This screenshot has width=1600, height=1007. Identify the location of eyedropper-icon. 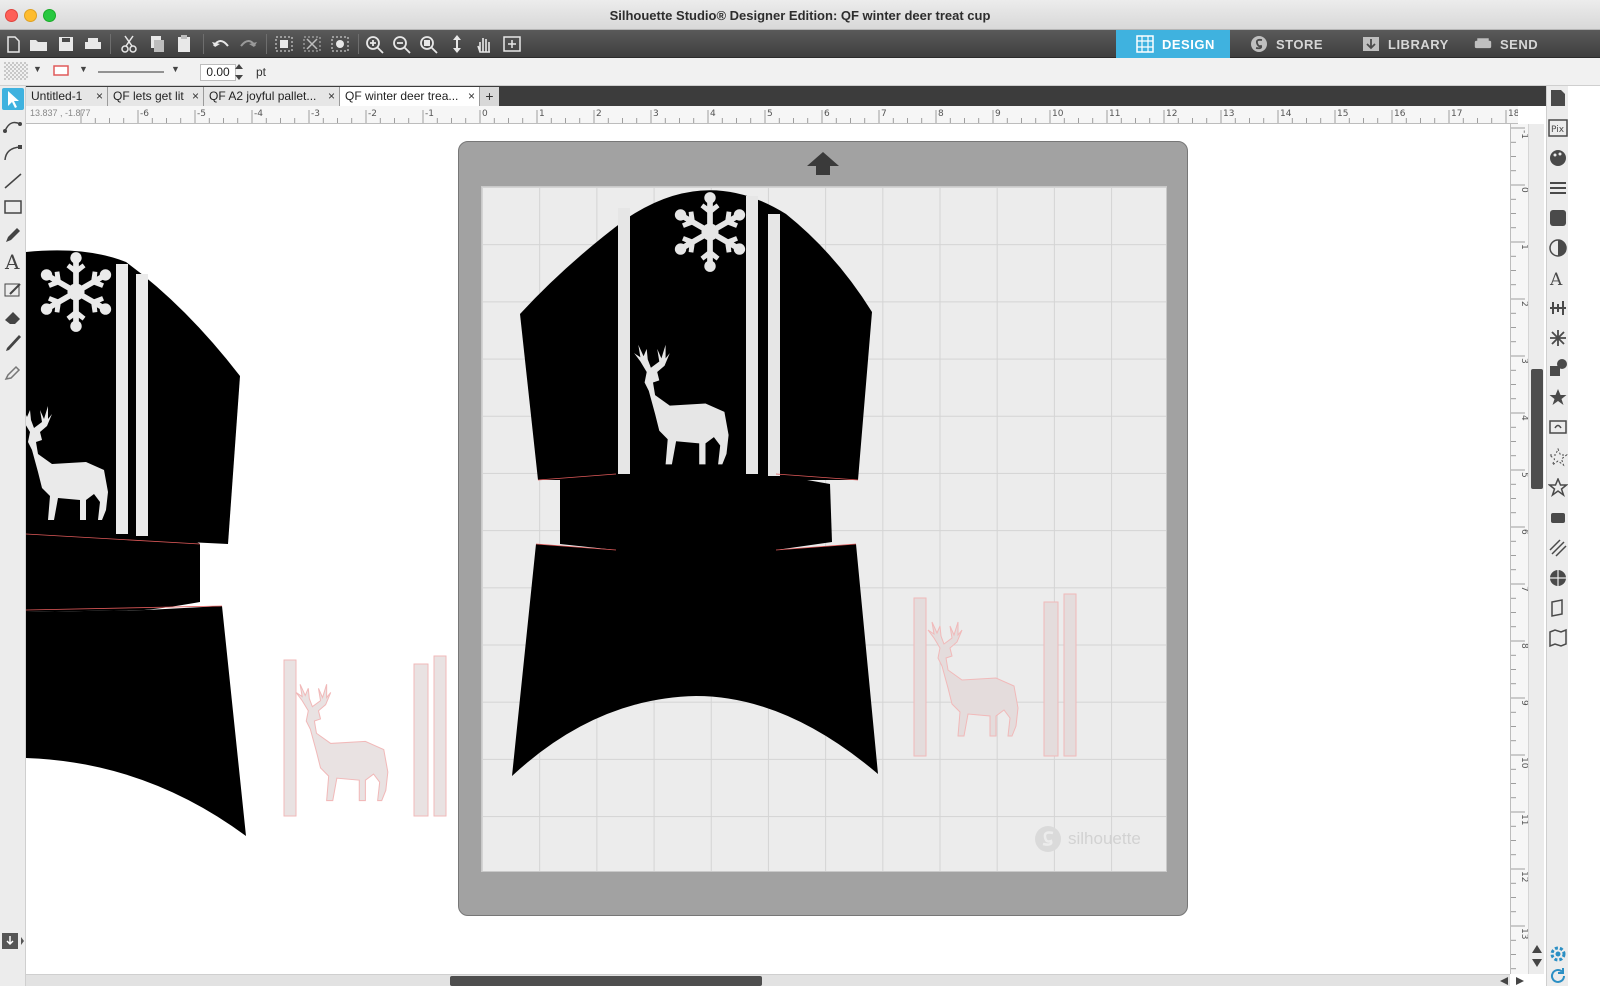
(13, 371).